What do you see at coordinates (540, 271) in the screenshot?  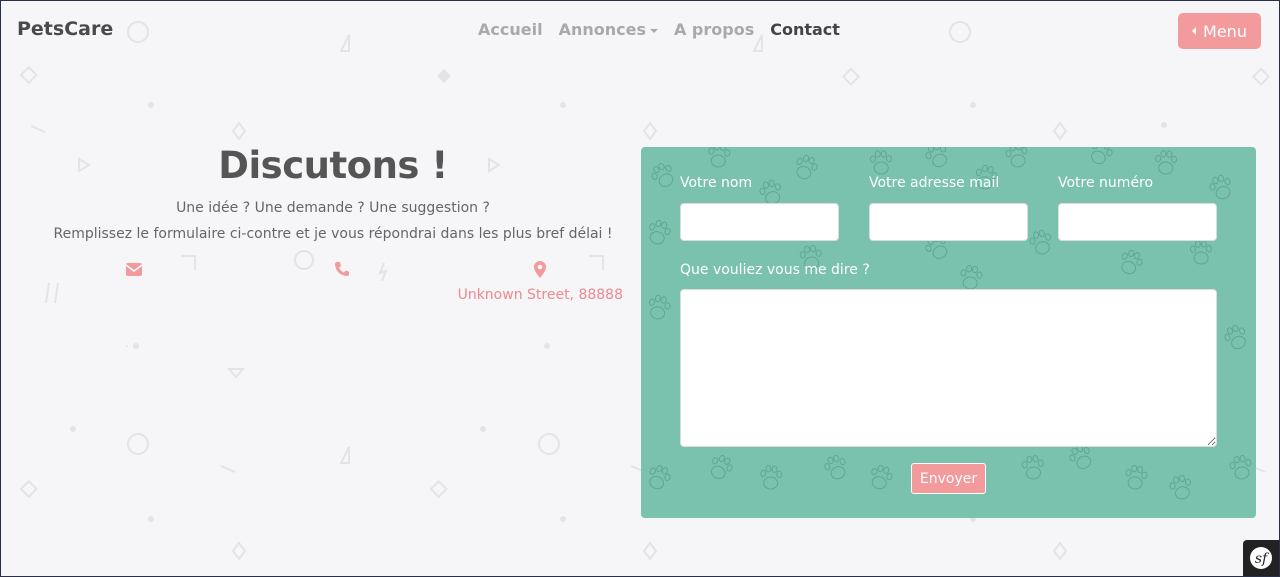 I see `map-marker-icon` at bounding box center [540, 271].